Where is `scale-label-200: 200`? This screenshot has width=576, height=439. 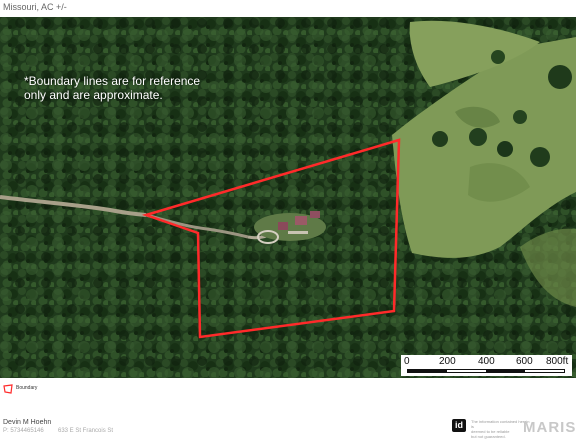 scale-label-200: 200 is located at coordinates (447, 361).